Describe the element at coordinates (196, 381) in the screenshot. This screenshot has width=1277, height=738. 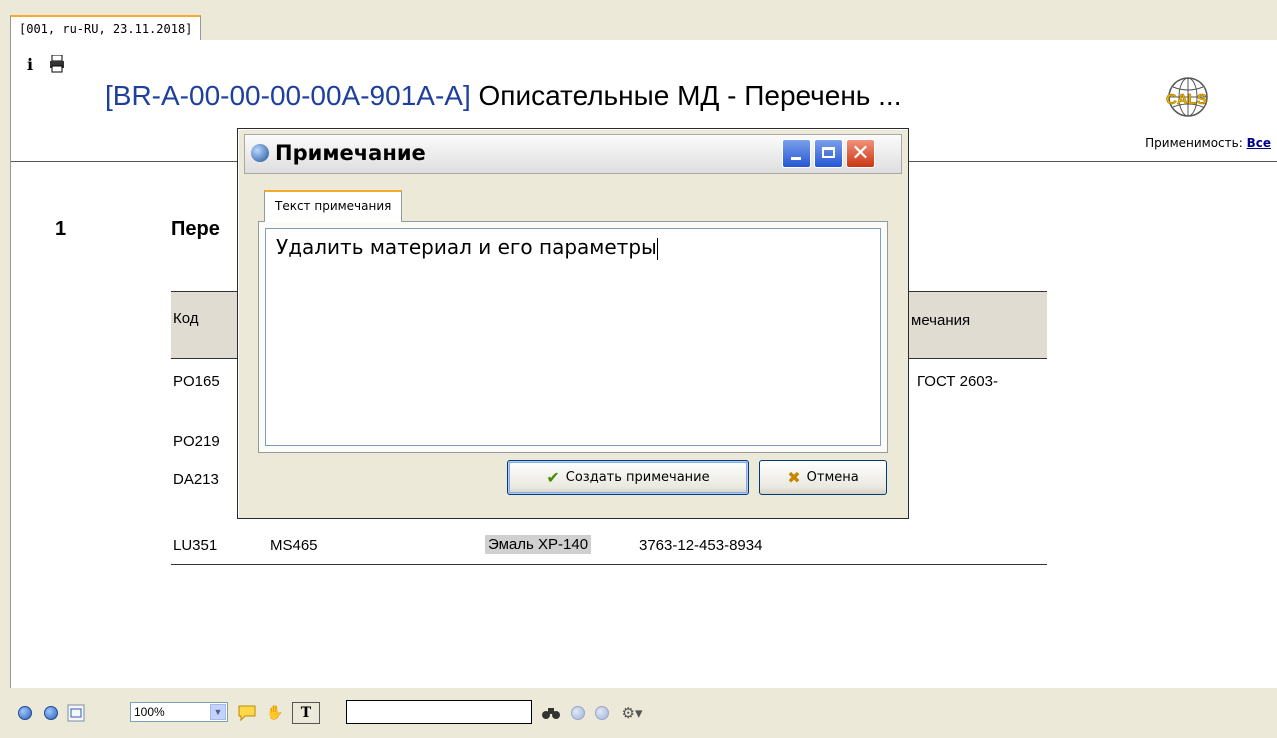
I see `table-cell-code: PO165` at that location.